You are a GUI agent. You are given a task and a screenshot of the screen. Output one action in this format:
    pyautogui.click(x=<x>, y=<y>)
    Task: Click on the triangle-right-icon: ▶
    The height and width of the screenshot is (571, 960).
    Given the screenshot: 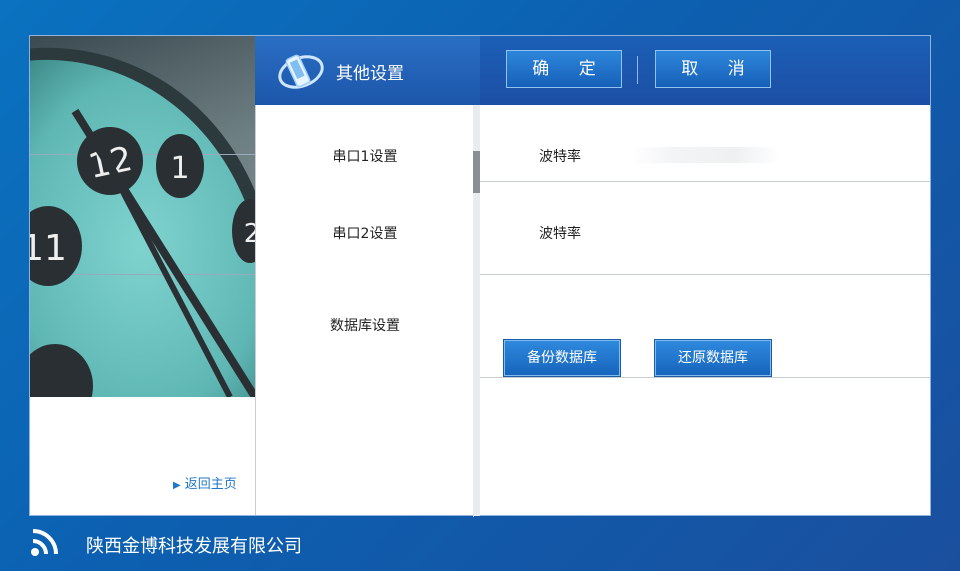 What is the action you would take?
    pyautogui.click(x=177, y=485)
    